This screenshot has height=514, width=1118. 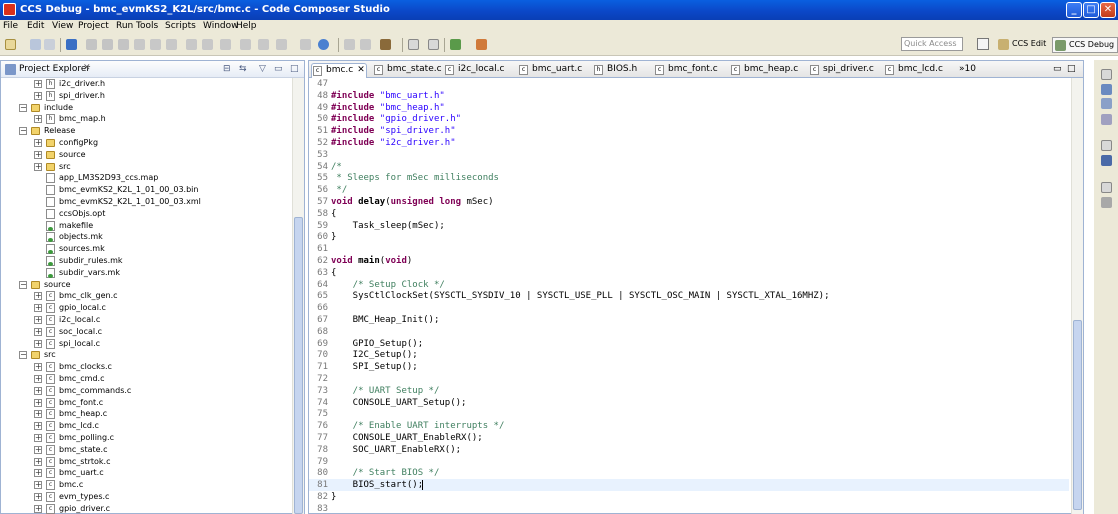 What do you see at coordinates (281, 44) in the screenshot?
I see `connect-icon` at bounding box center [281, 44].